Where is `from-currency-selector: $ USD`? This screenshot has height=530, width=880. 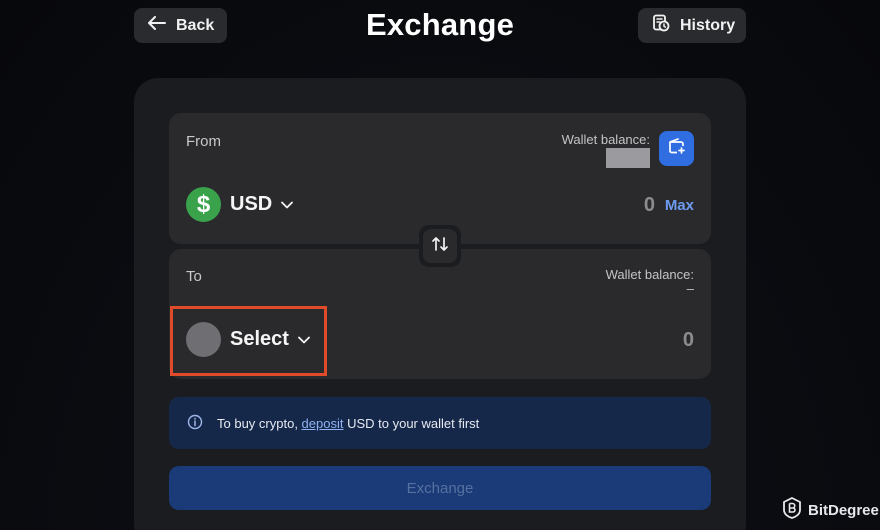
from-currency-selector: $ USD is located at coordinates (240, 204).